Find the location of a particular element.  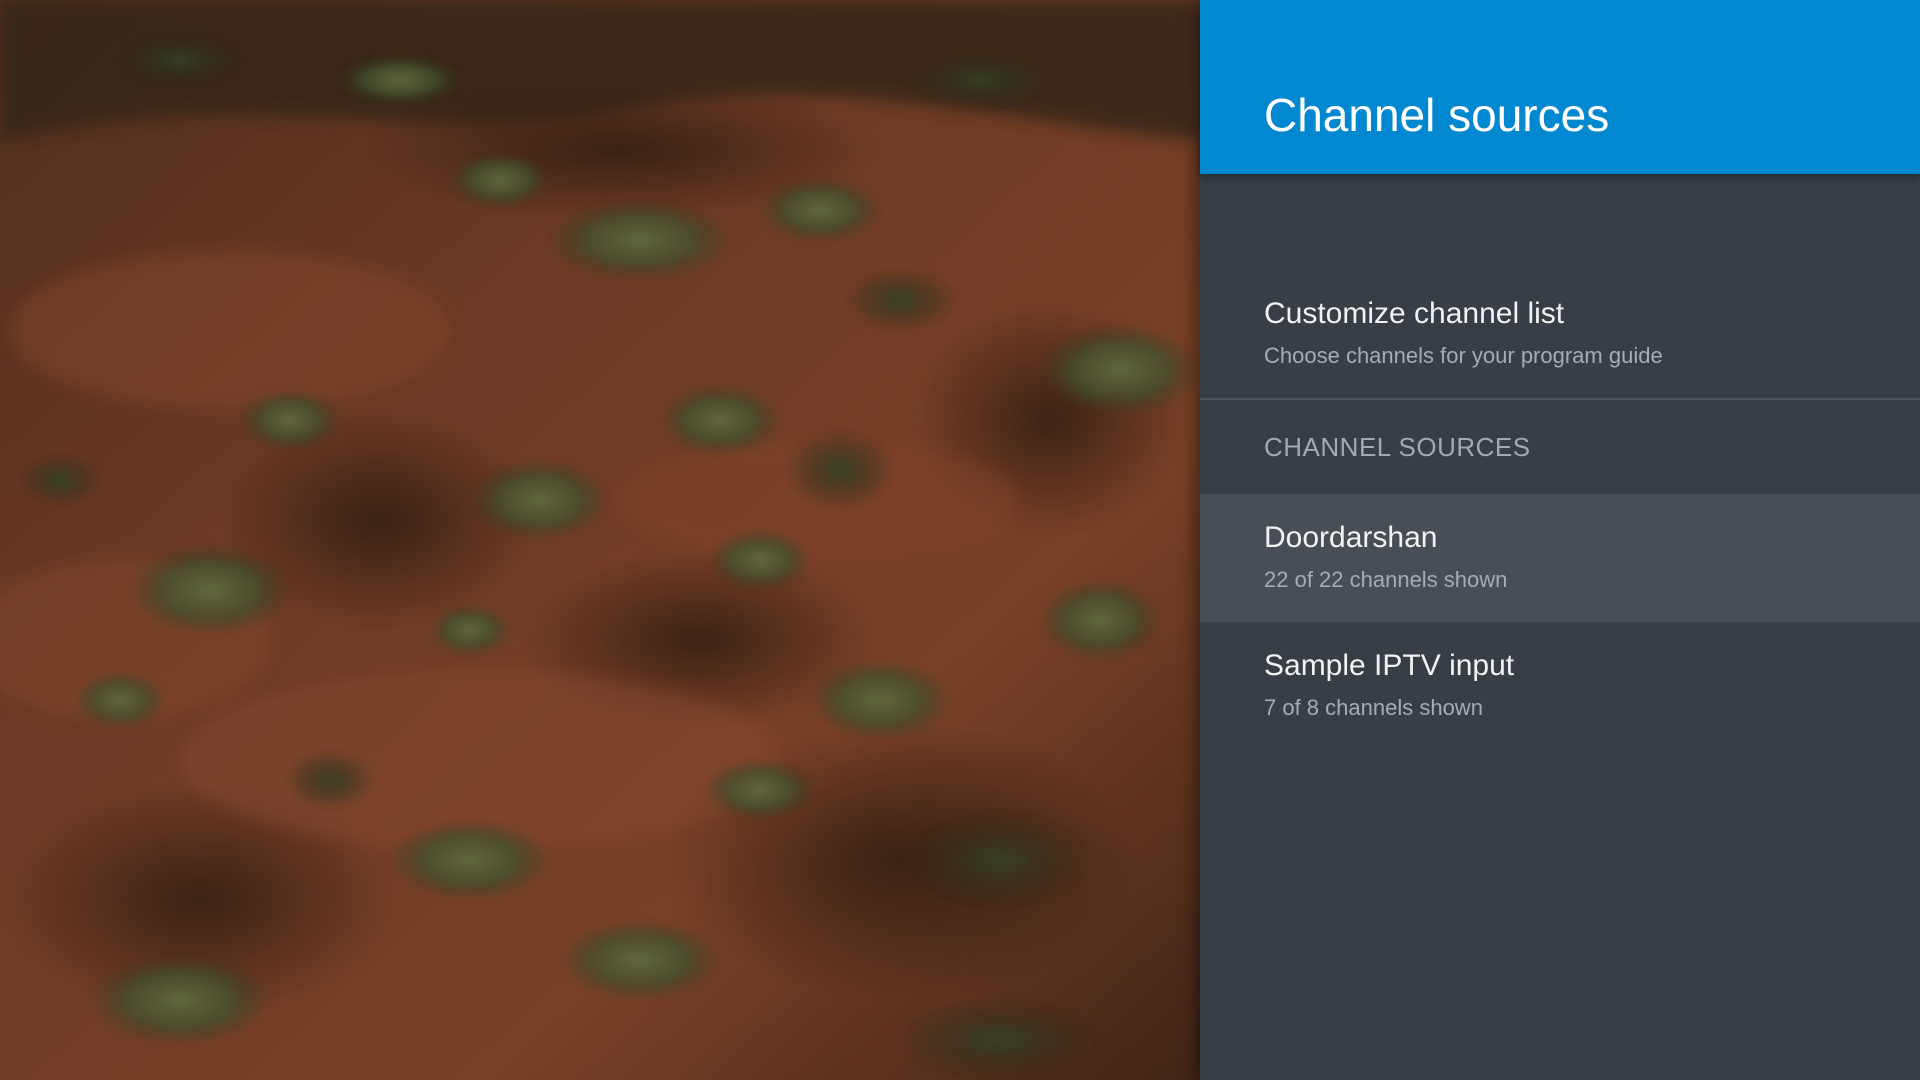

channel-sources-section-header: CHANNEL SOURCES is located at coordinates (1397, 447).